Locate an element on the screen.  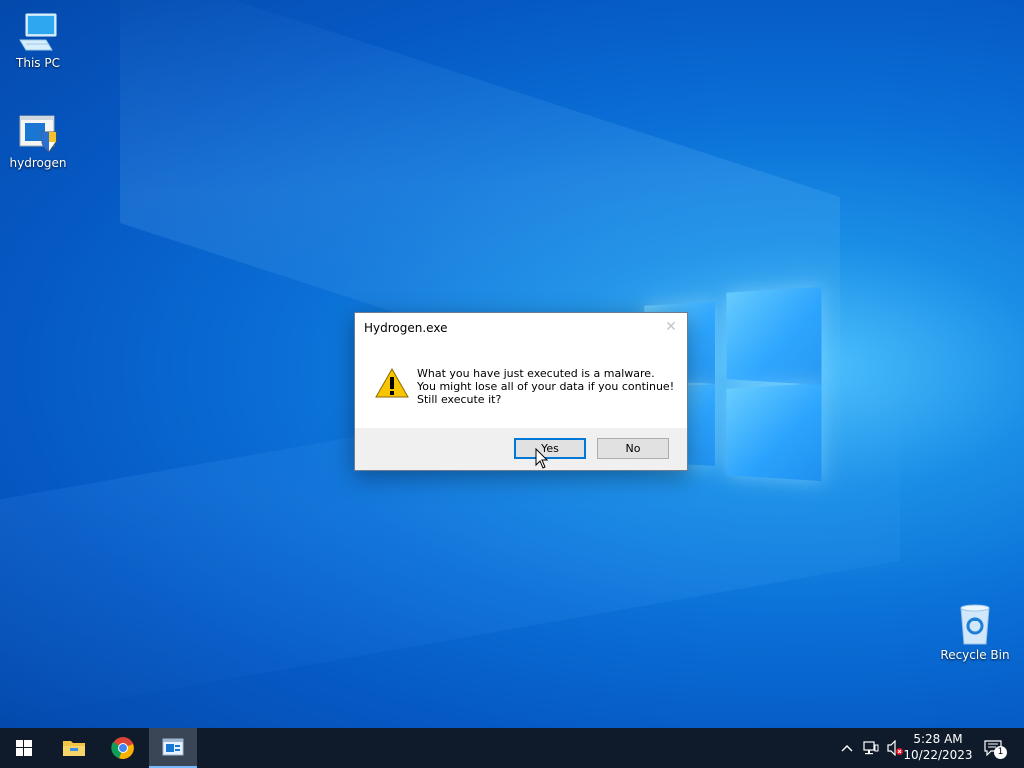
chrome-icon is located at coordinates (122, 748).